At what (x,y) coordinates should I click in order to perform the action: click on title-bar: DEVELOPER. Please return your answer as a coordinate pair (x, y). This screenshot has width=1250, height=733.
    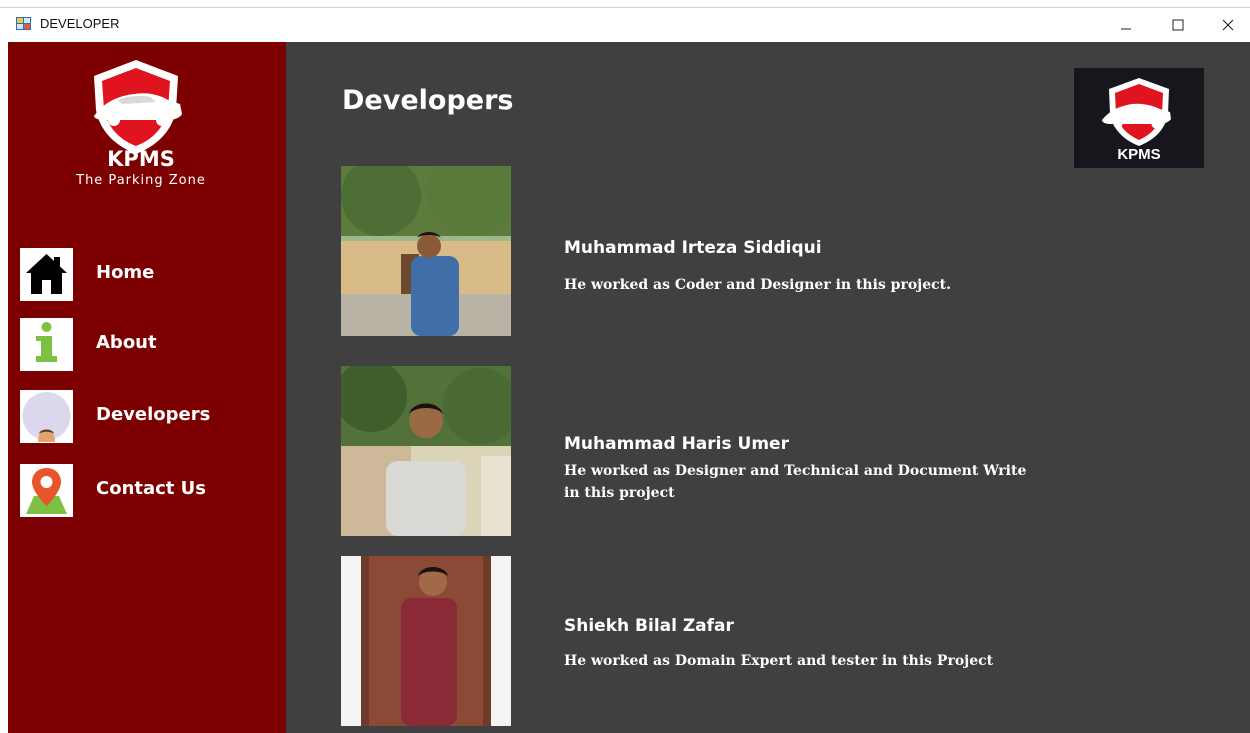
    Looking at the image, I should click on (625, 24).